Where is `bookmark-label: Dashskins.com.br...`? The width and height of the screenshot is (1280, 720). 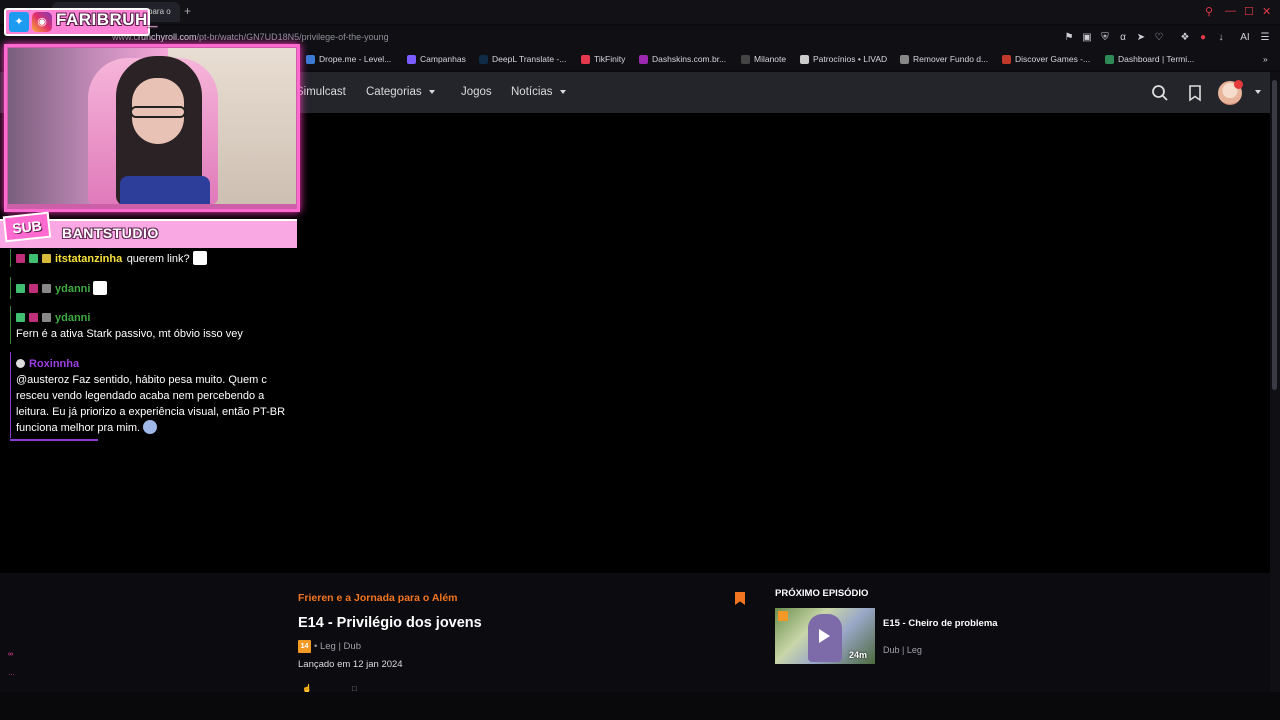 bookmark-label: Dashskins.com.br... is located at coordinates (689, 59).